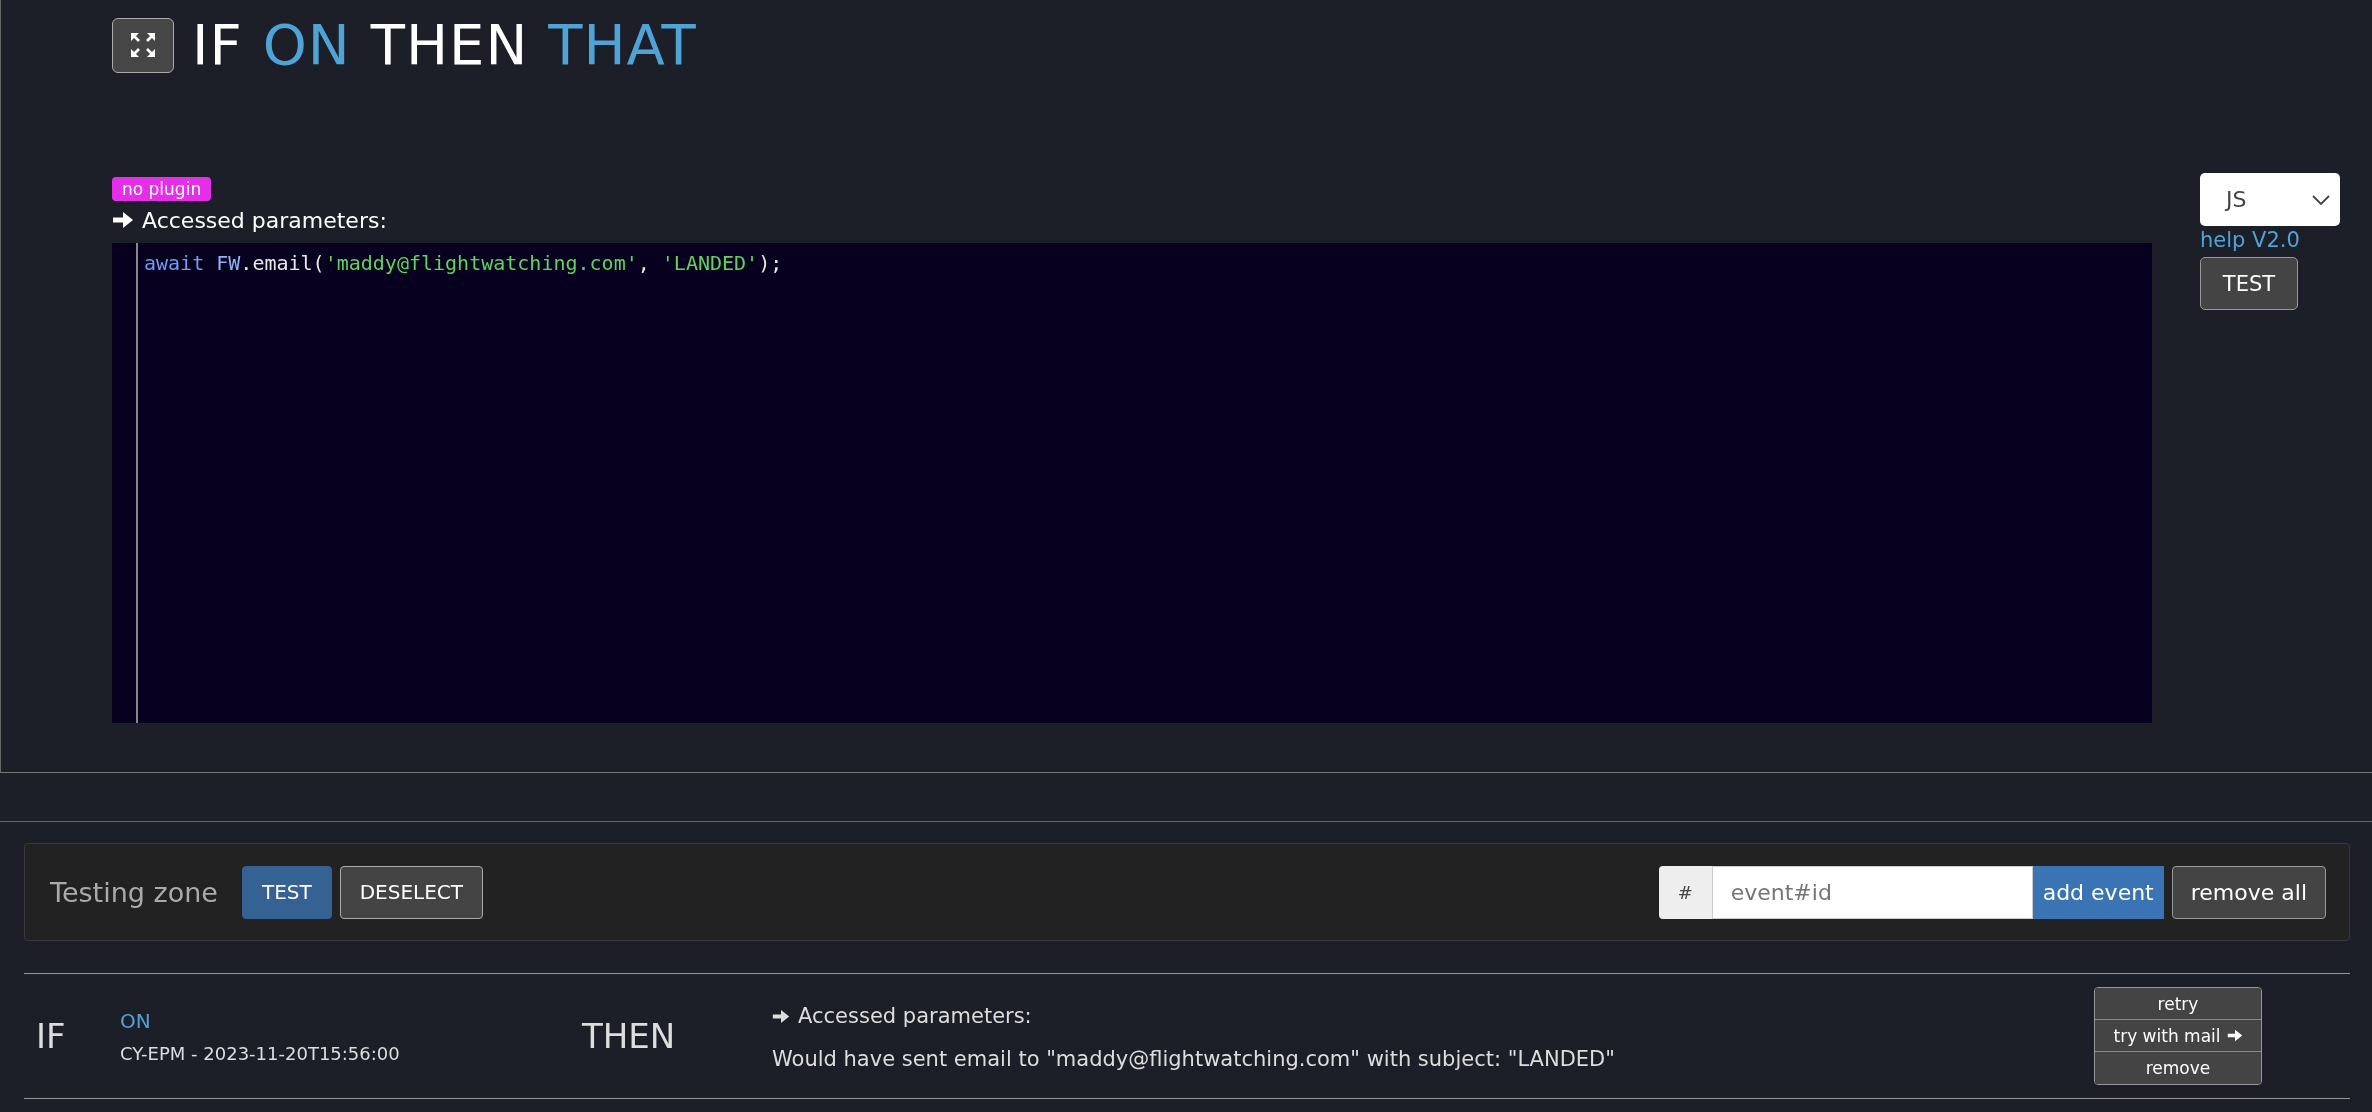 The height and width of the screenshot is (1112, 2372). Describe the element at coordinates (2248, 892) in the screenshot. I see `remove-all-button: remove all` at that location.